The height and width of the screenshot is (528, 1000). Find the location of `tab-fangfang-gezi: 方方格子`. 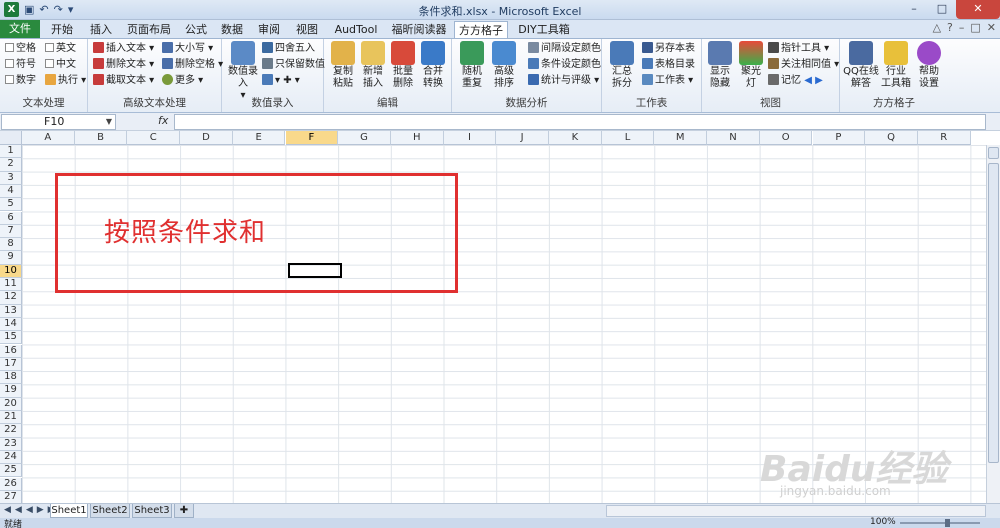

tab-fangfang-gezi: 方方格子 is located at coordinates (481, 30).